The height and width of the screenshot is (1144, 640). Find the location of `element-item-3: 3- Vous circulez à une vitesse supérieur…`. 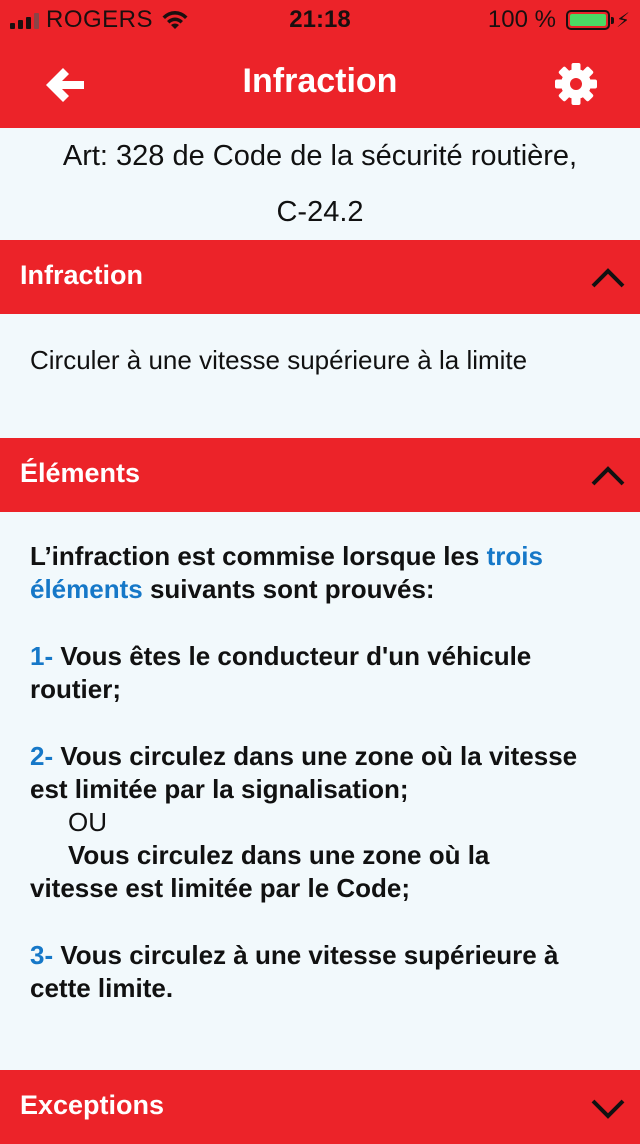

element-item-3: 3- Vous circulez à une vitesse supérieur… is located at coordinates (320, 972).